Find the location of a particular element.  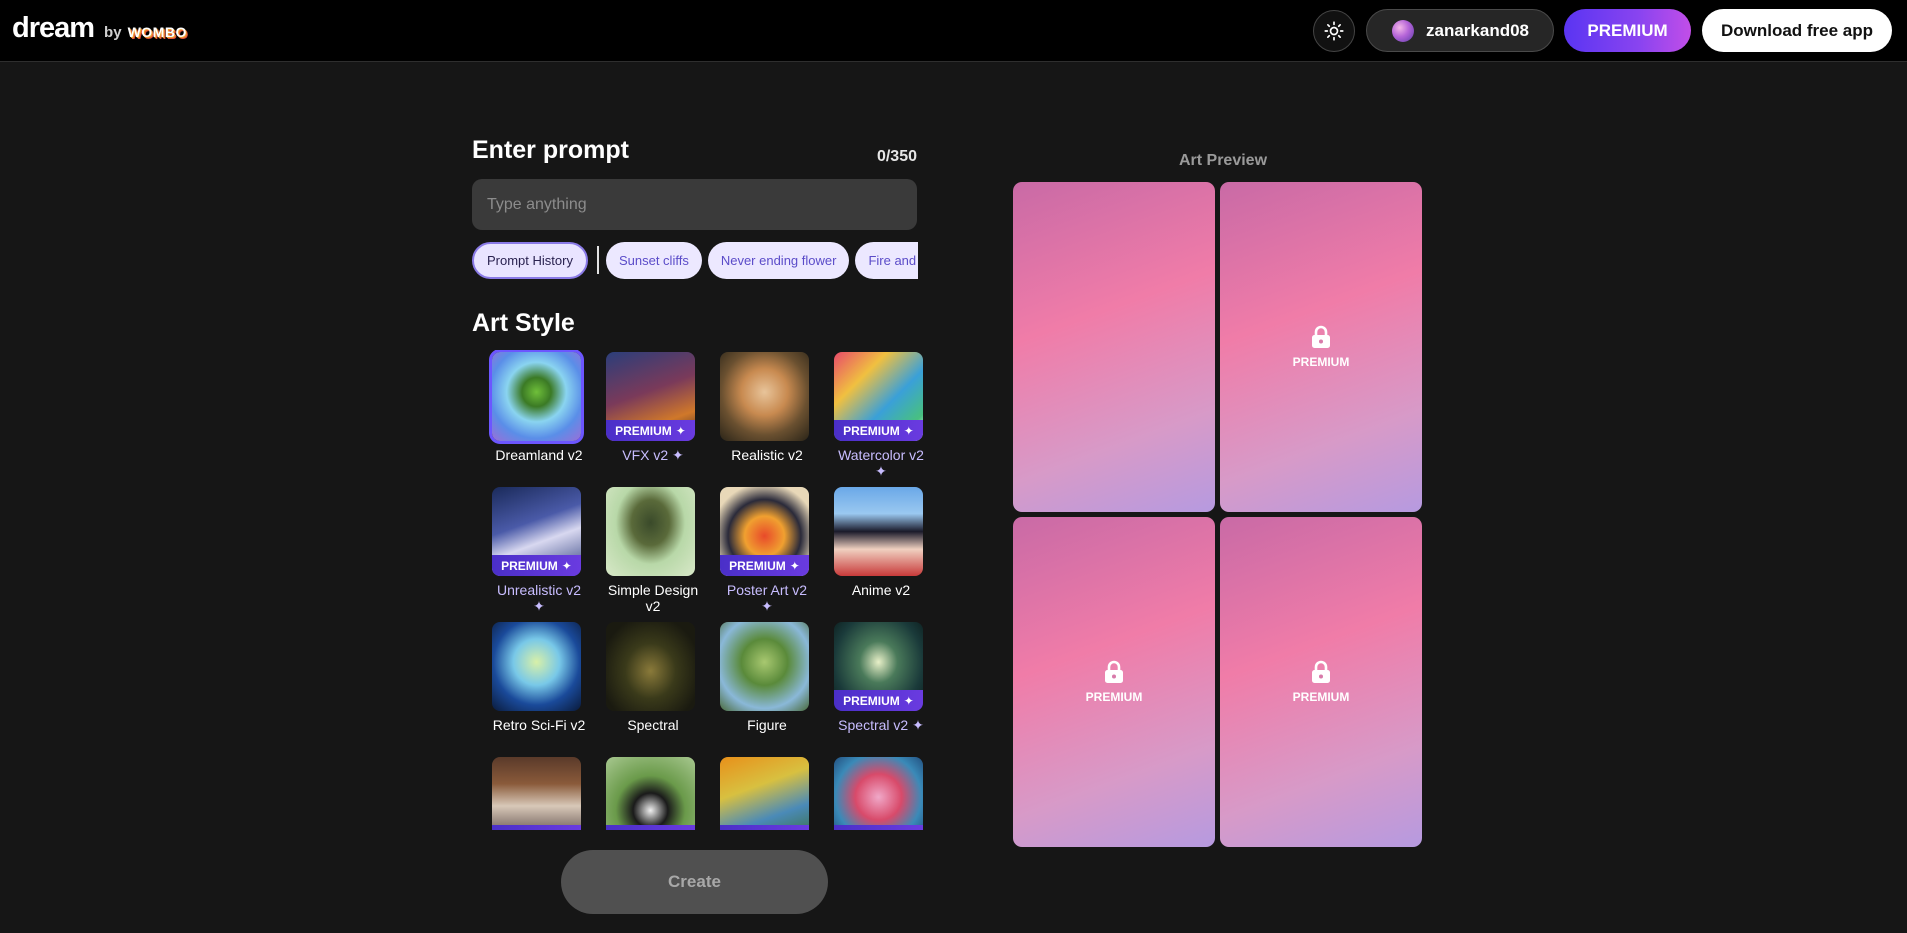

style-label: Dreamland v2 is located at coordinates (539, 455).